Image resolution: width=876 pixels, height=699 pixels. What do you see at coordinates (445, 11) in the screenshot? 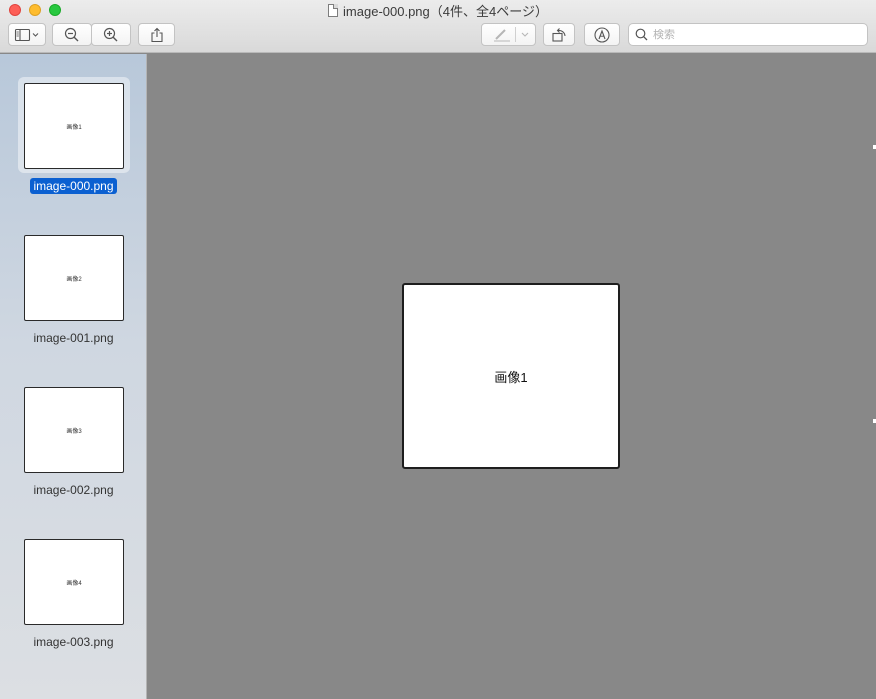
I see `window-title: image-000.png（4件、全4ページ）` at bounding box center [445, 11].